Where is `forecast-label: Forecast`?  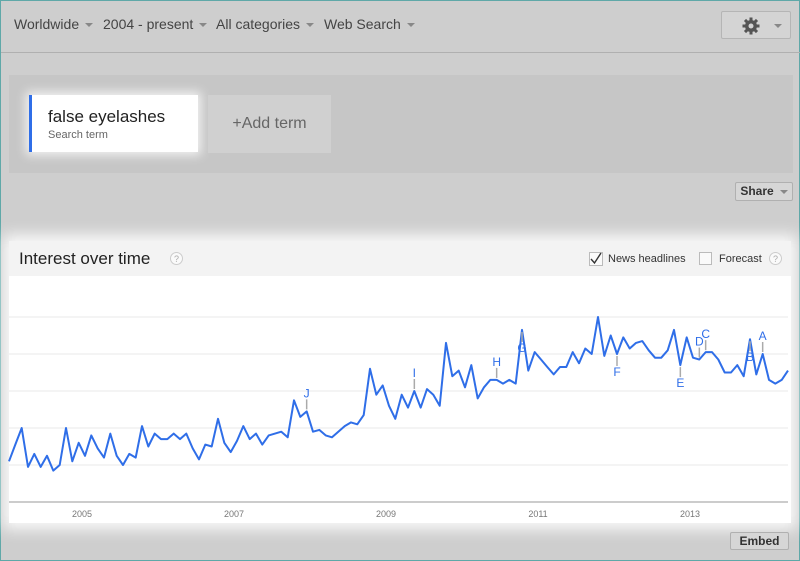 forecast-label: Forecast is located at coordinates (740, 259).